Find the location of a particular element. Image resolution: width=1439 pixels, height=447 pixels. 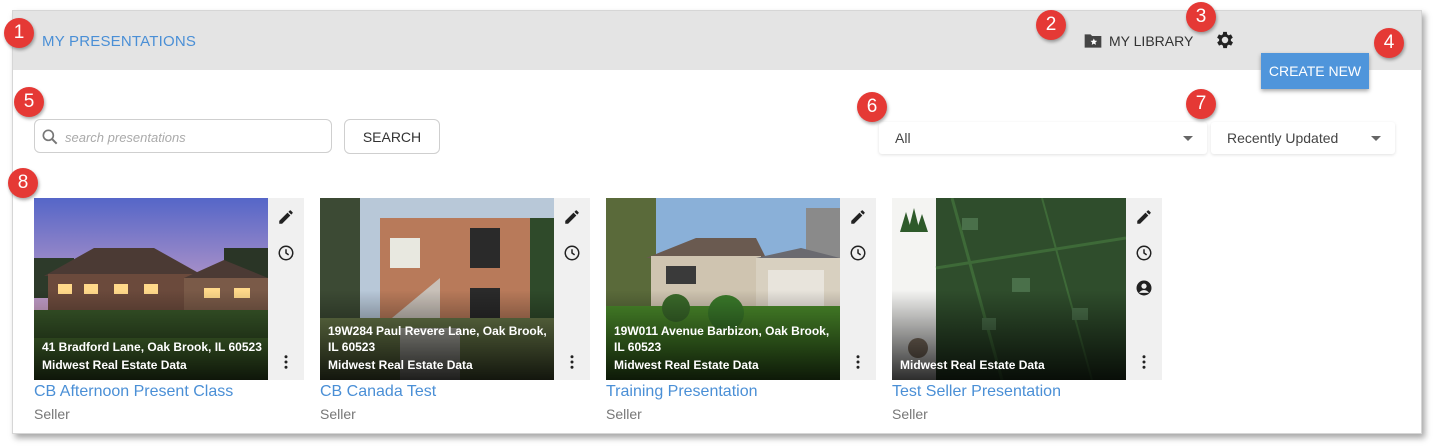

callout-badge-1: 1 is located at coordinates (19, 33).